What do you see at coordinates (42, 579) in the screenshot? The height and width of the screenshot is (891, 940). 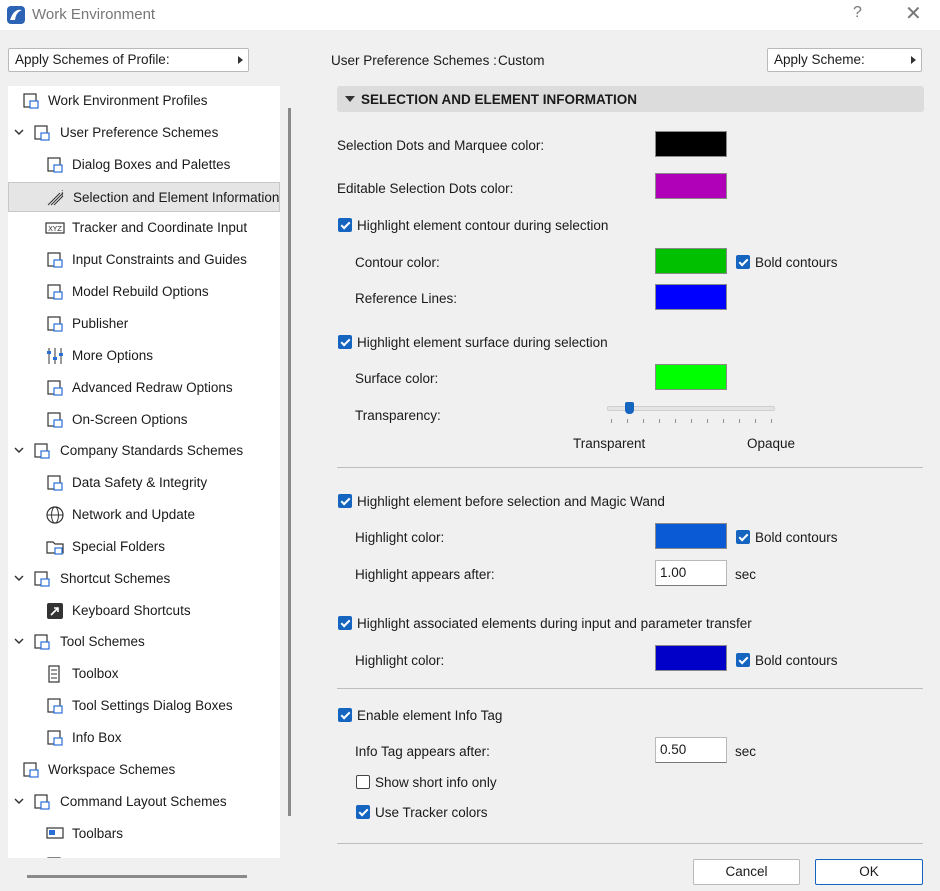 I see `shortcut-schemes-icon` at bounding box center [42, 579].